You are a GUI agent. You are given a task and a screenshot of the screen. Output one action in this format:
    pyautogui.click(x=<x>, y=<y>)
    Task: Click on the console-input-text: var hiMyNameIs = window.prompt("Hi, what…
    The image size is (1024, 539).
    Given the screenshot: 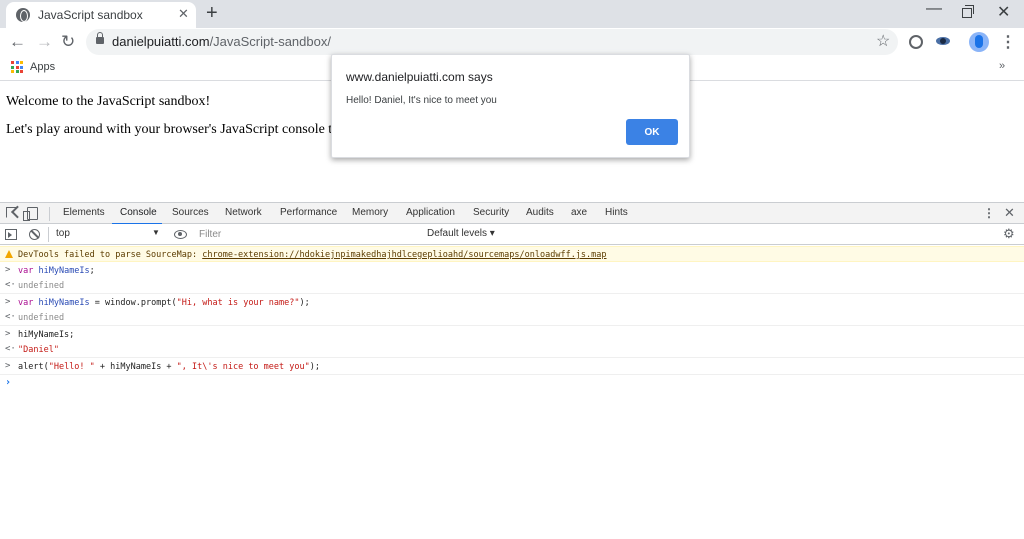 What is the action you would take?
    pyautogui.click(x=164, y=303)
    